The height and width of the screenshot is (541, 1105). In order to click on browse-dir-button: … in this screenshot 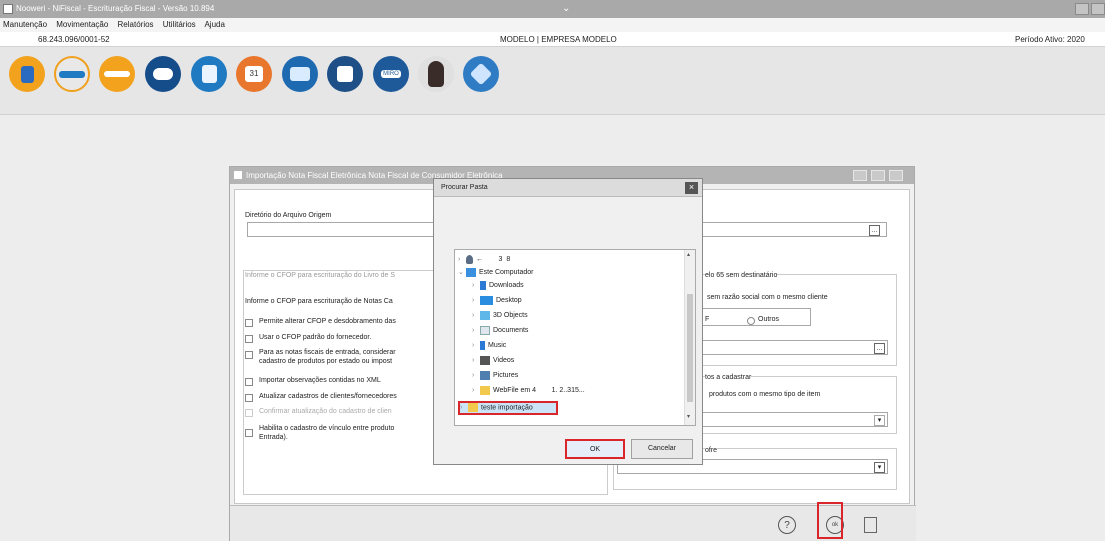, I will do `click(874, 230)`.